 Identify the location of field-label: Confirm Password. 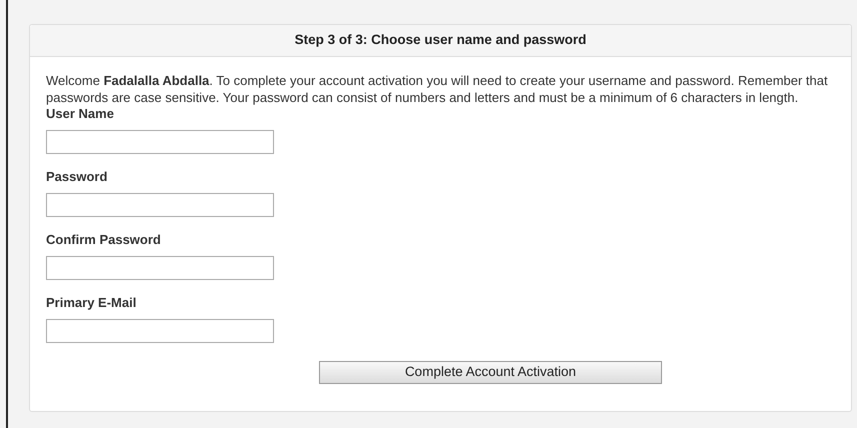
(104, 240).